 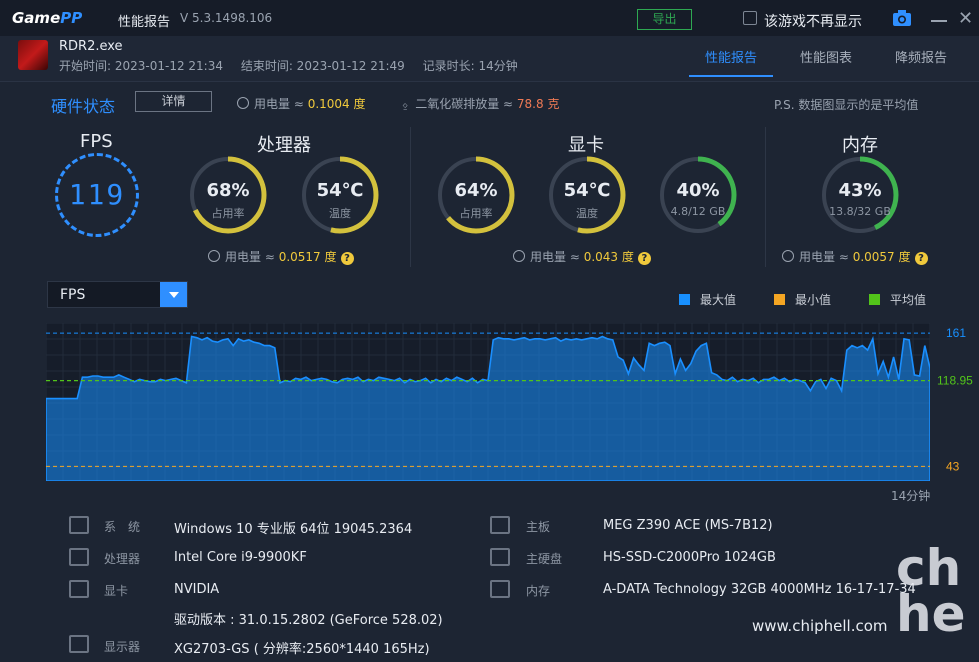 I want to click on gpu-power: 用电量 ≈ 0.043 度?, so click(x=582, y=256).